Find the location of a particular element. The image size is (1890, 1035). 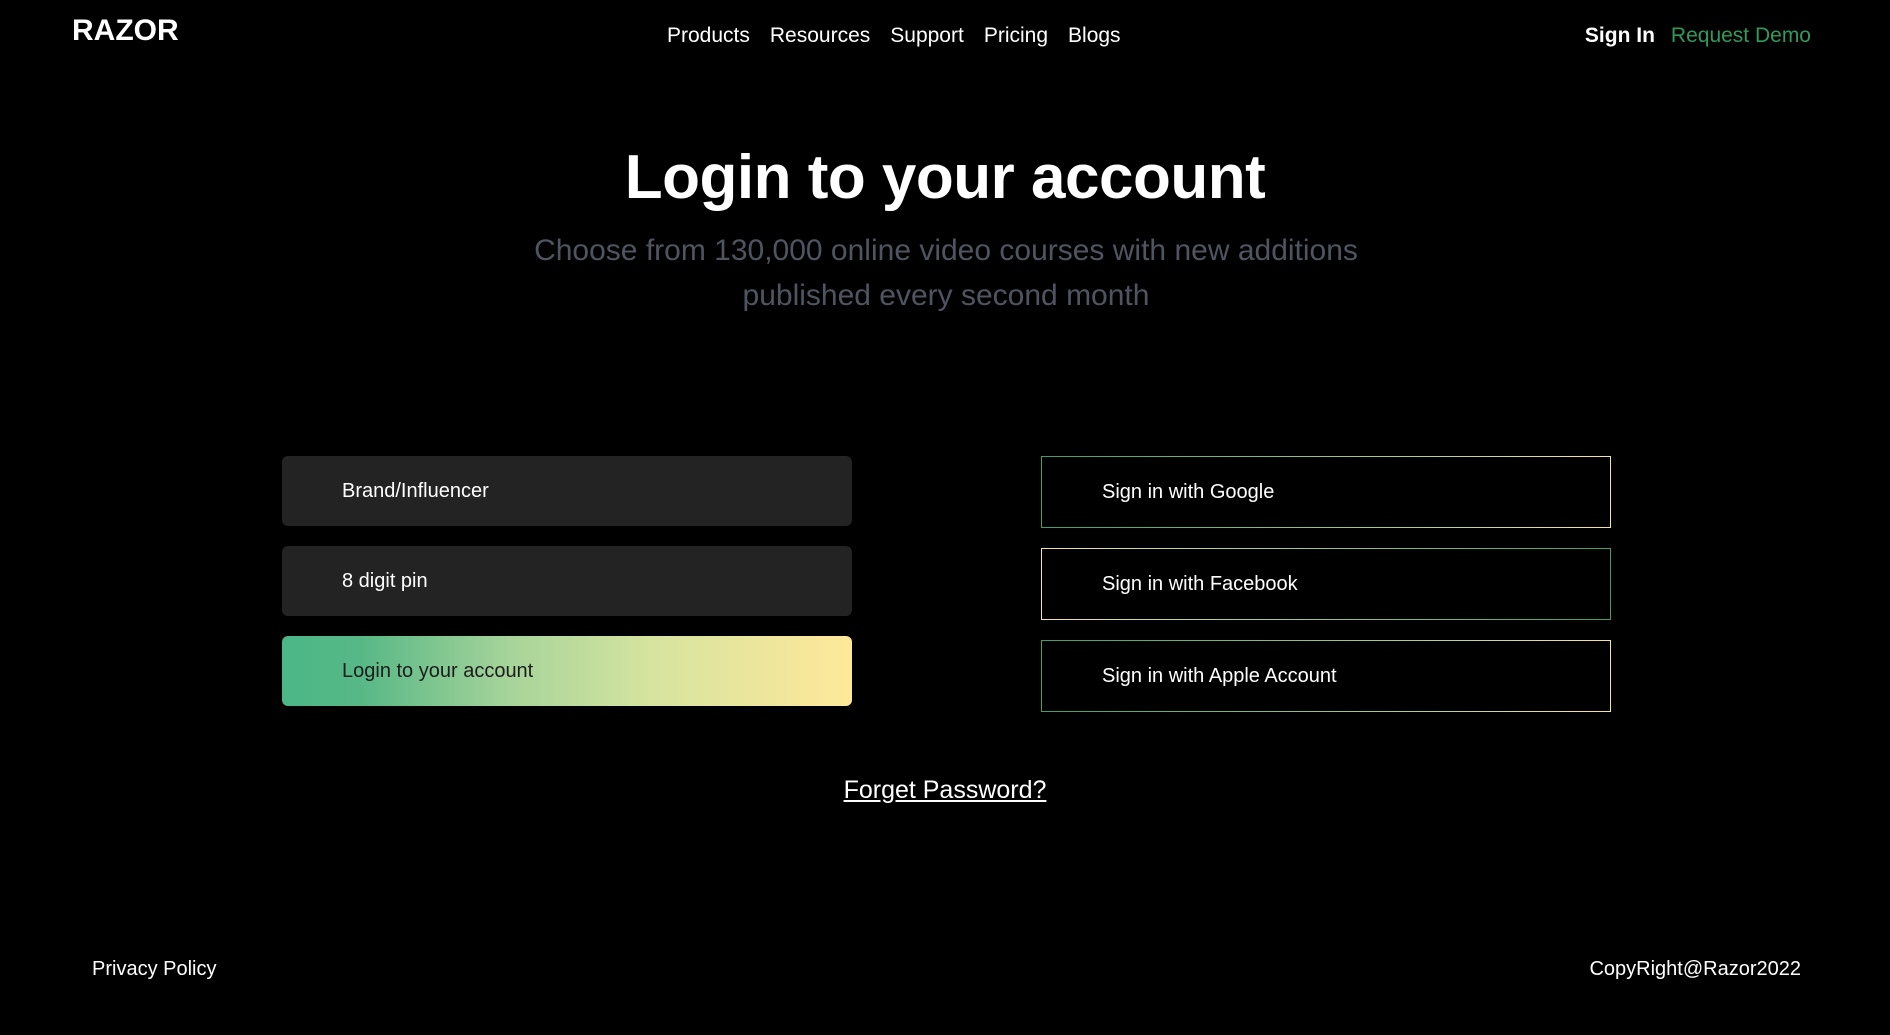

nav-resources: Resources is located at coordinates (820, 36).